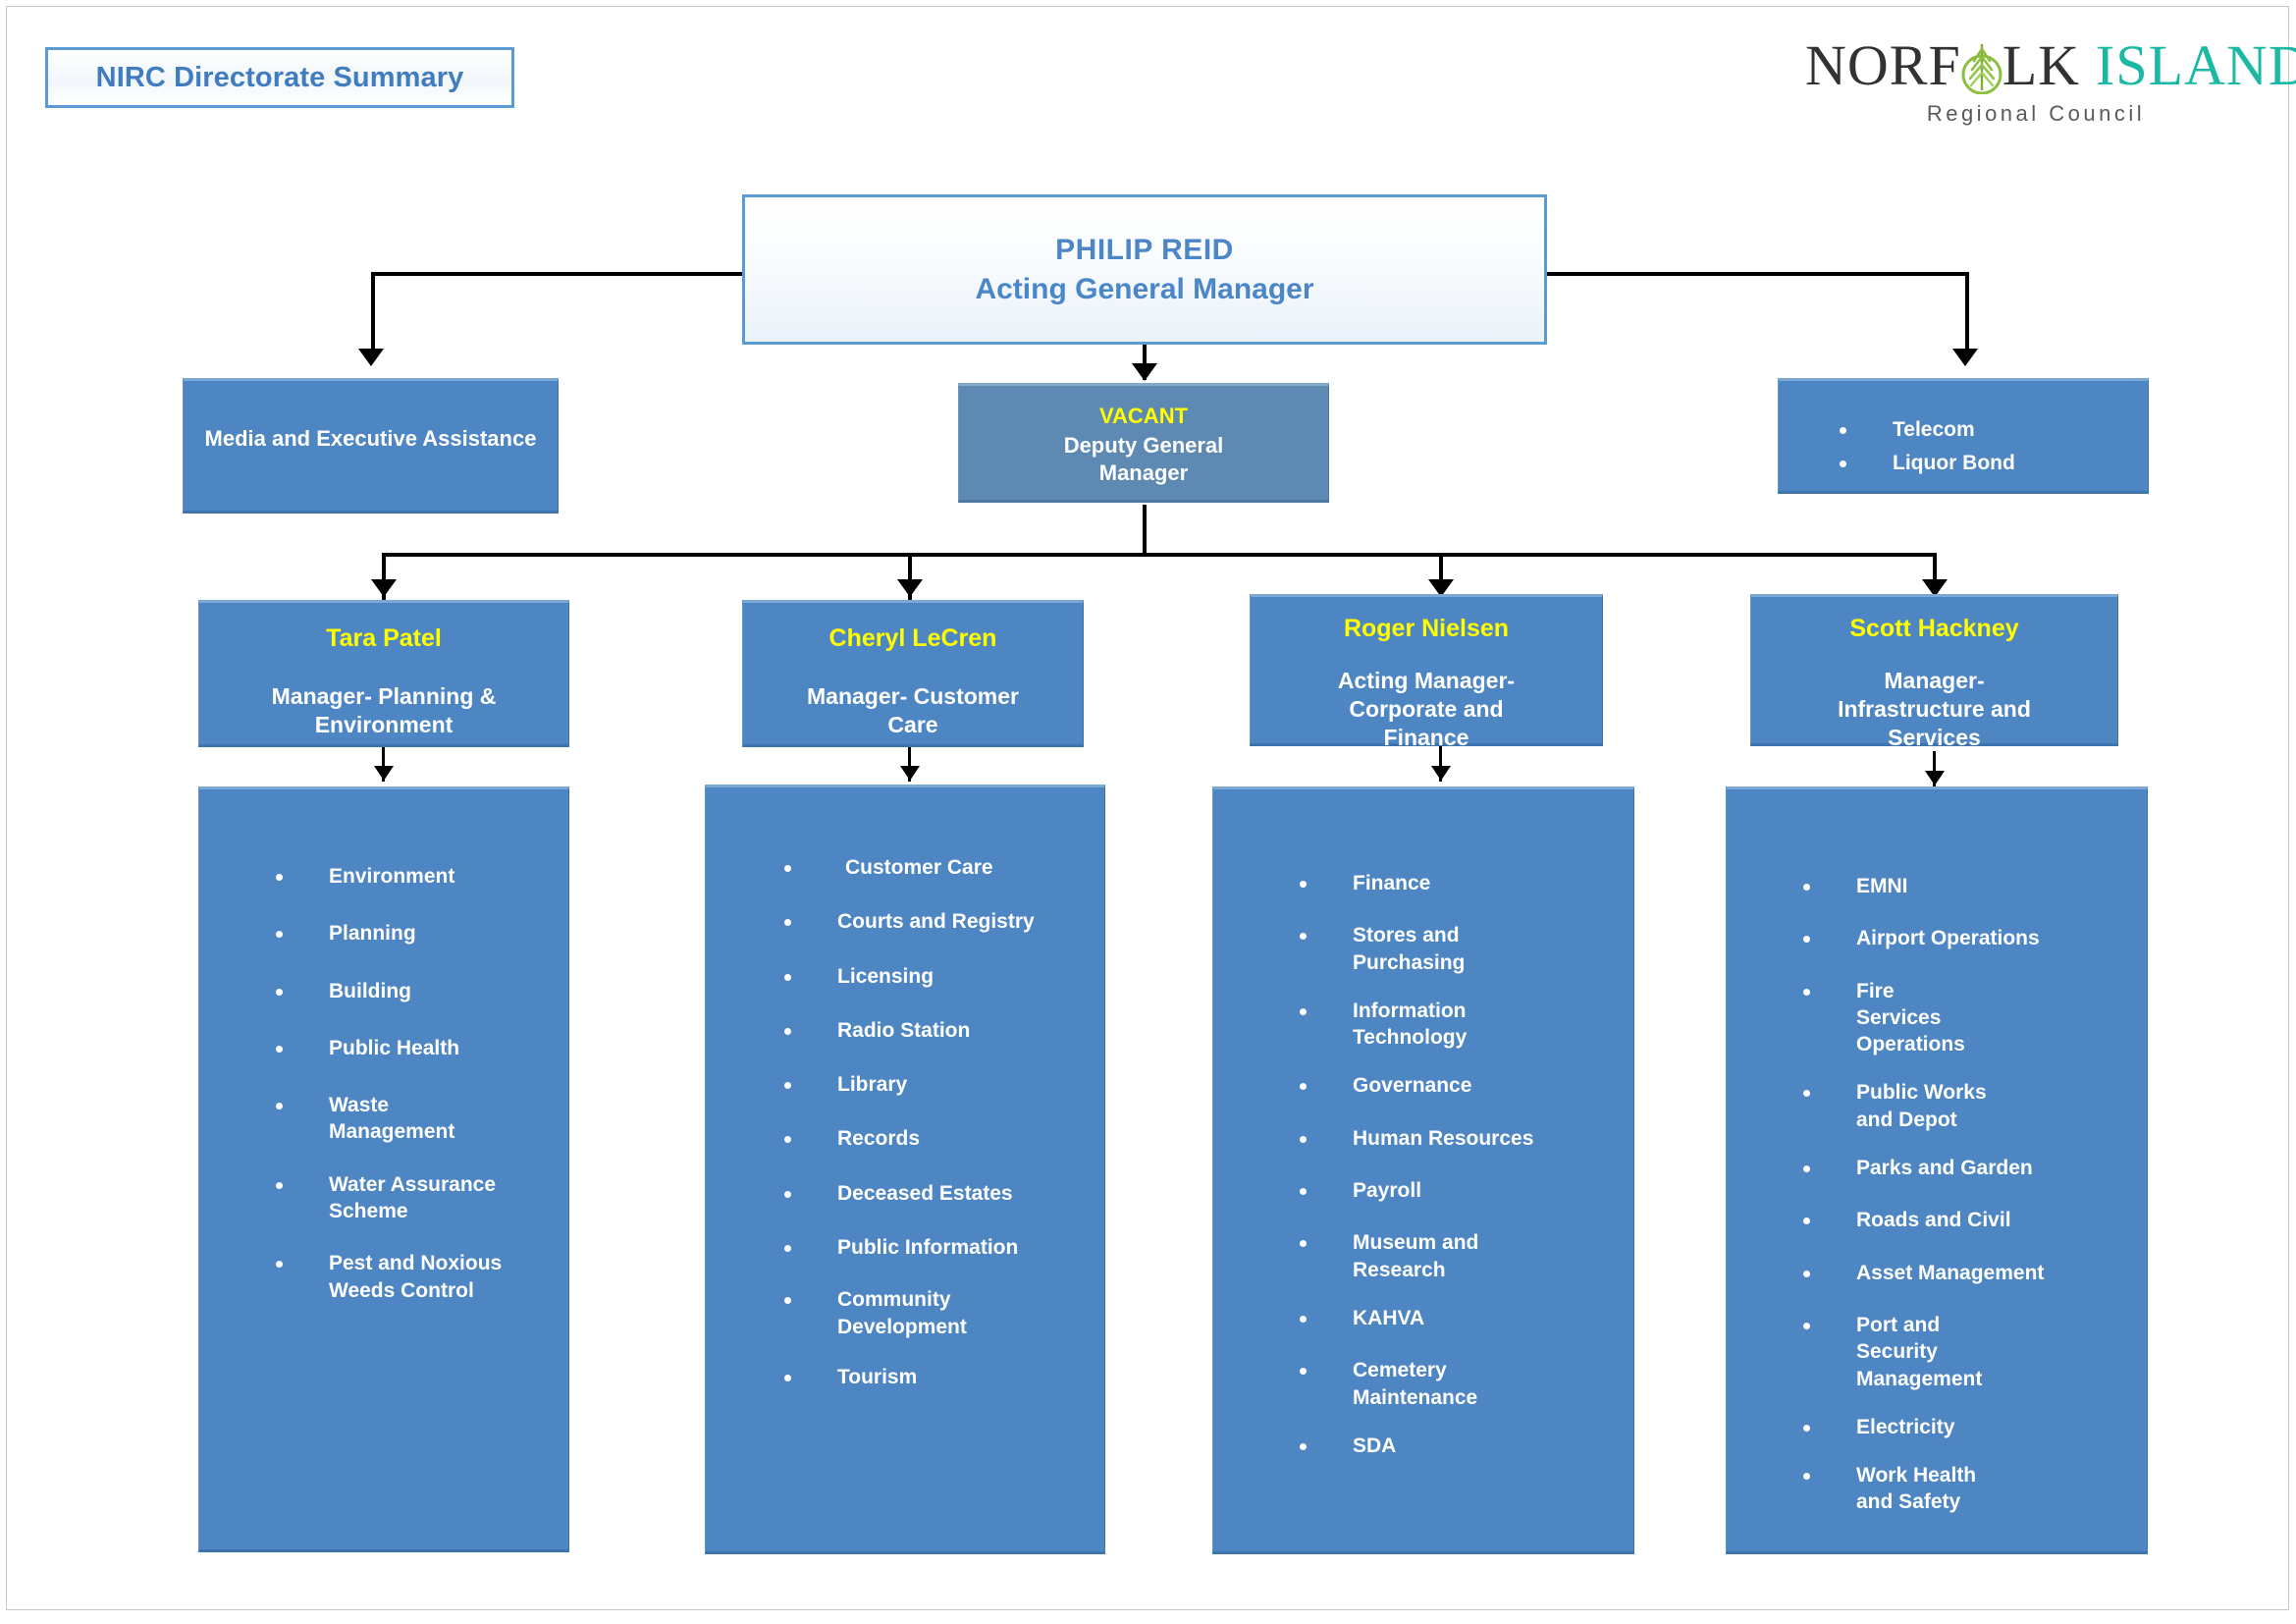 Image resolution: width=2296 pixels, height=1624 pixels. Describe the element at coordinates (1143, 472) in the screenshot. I see `deputy-title-line2: Manager` at that location.